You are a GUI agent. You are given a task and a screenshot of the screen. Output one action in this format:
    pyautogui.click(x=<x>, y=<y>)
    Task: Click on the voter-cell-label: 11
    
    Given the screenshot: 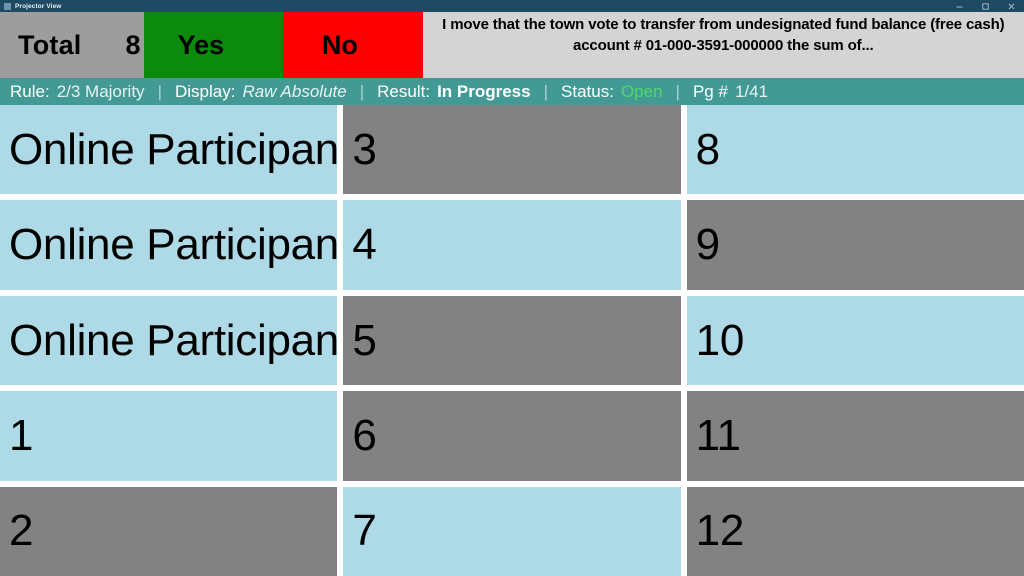 What is the action you would take?
    pyautogui.click(x=718, y=435)
    